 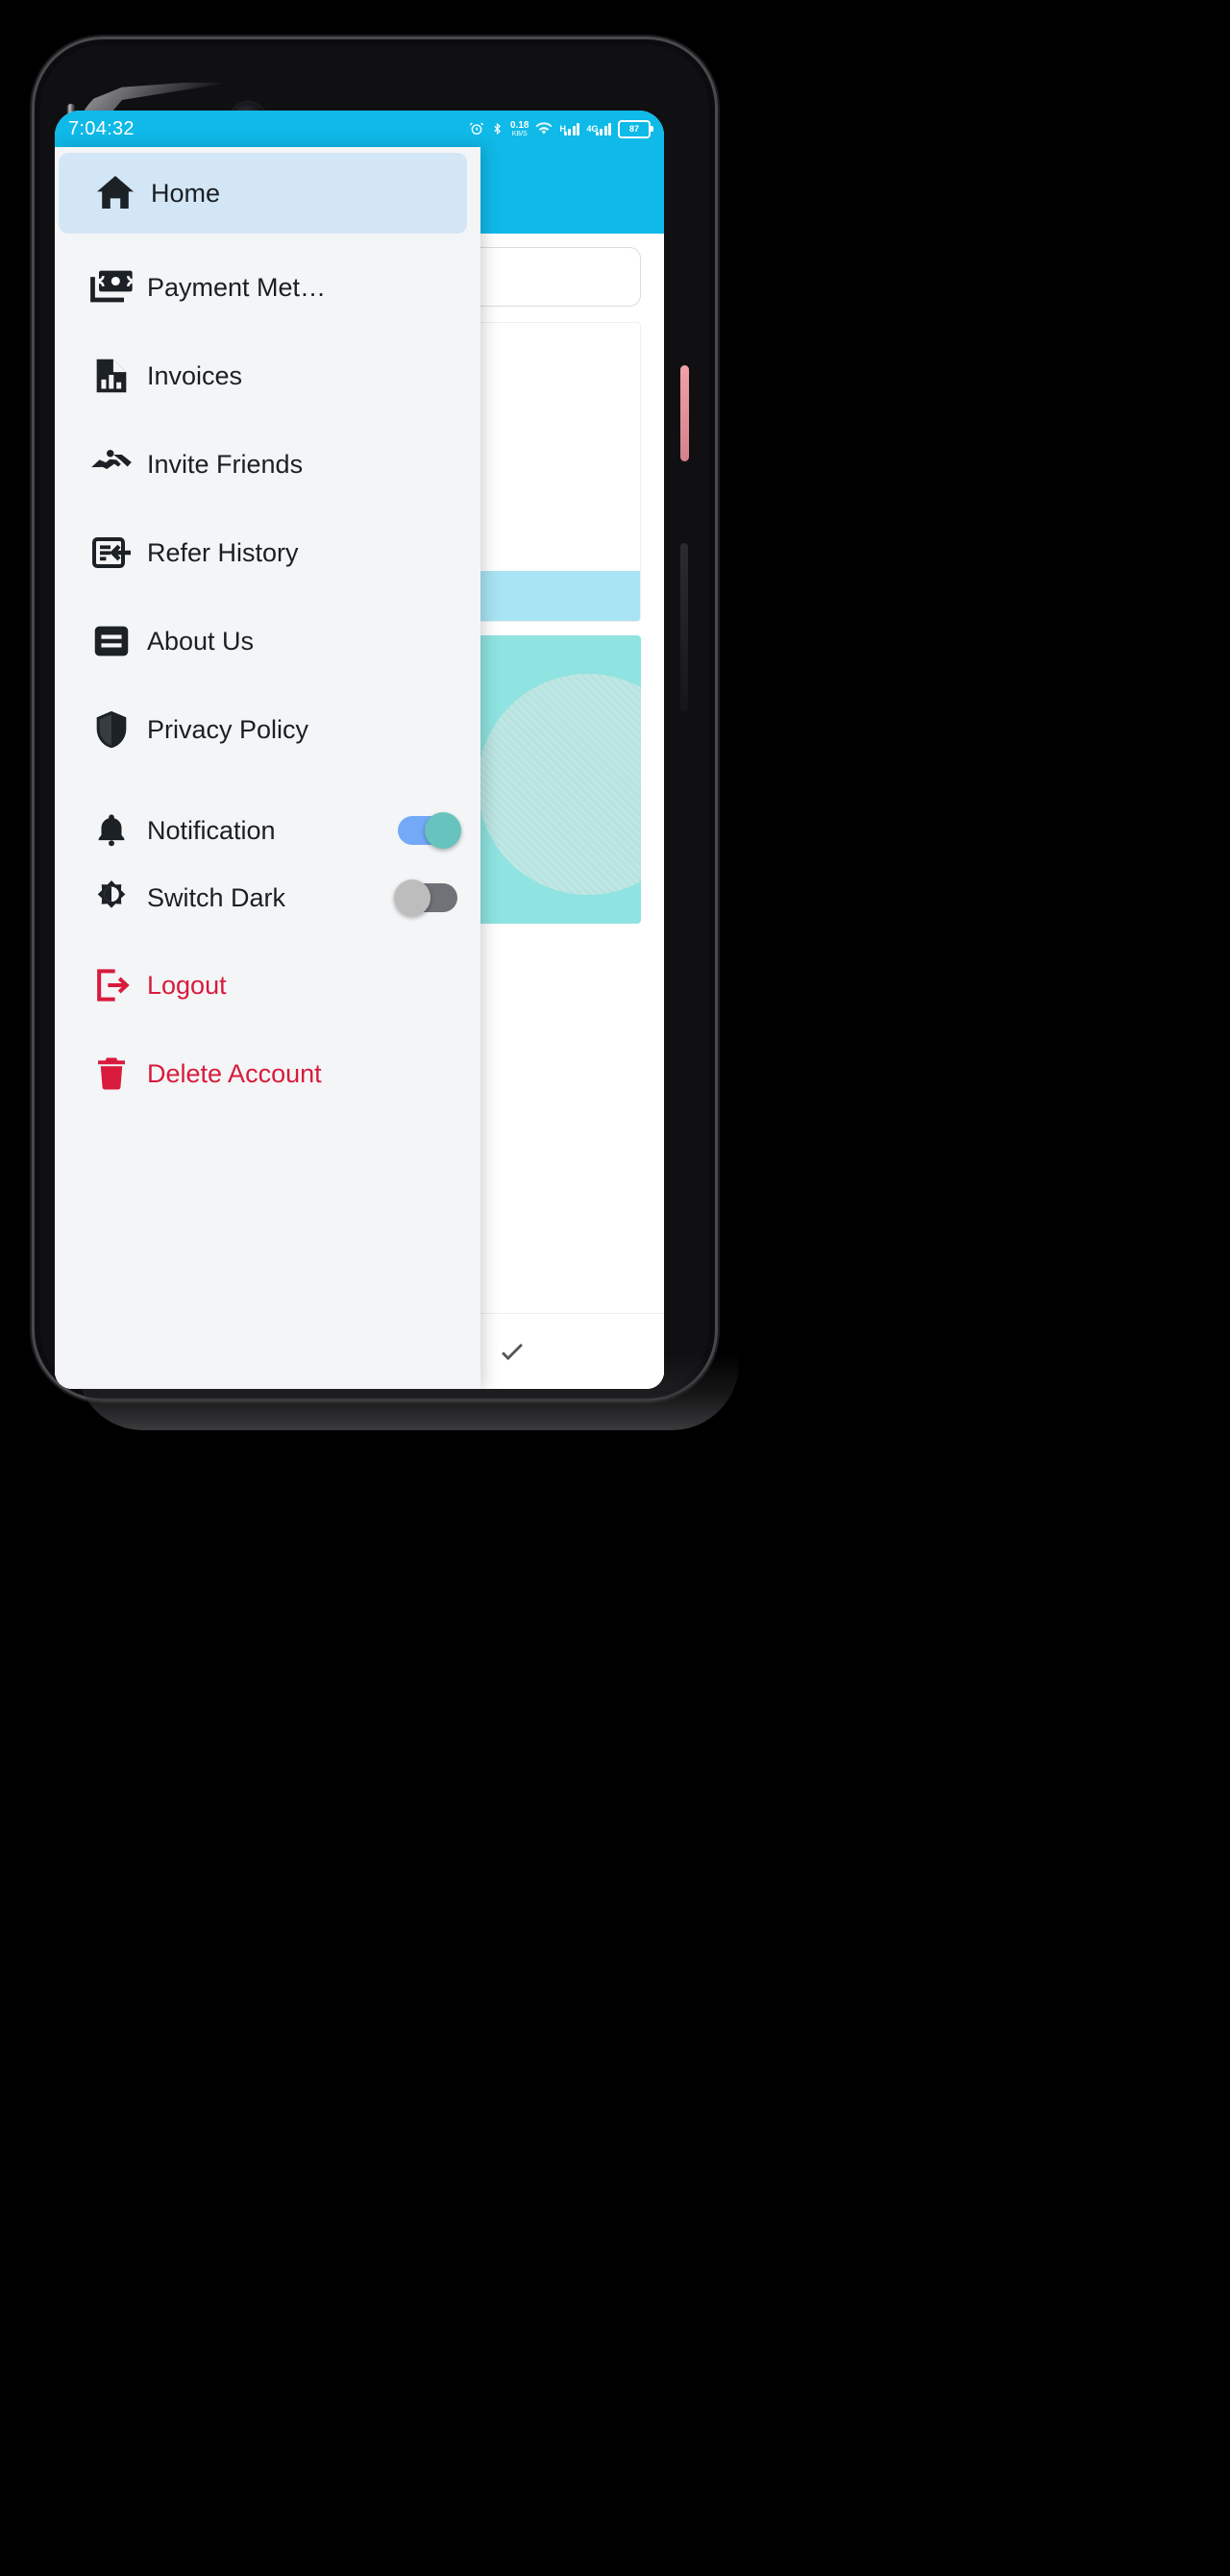 What do you see at coordinates (112, 985) in the screenshot?
I see `logout-icon` at bounding box center [112, 985].